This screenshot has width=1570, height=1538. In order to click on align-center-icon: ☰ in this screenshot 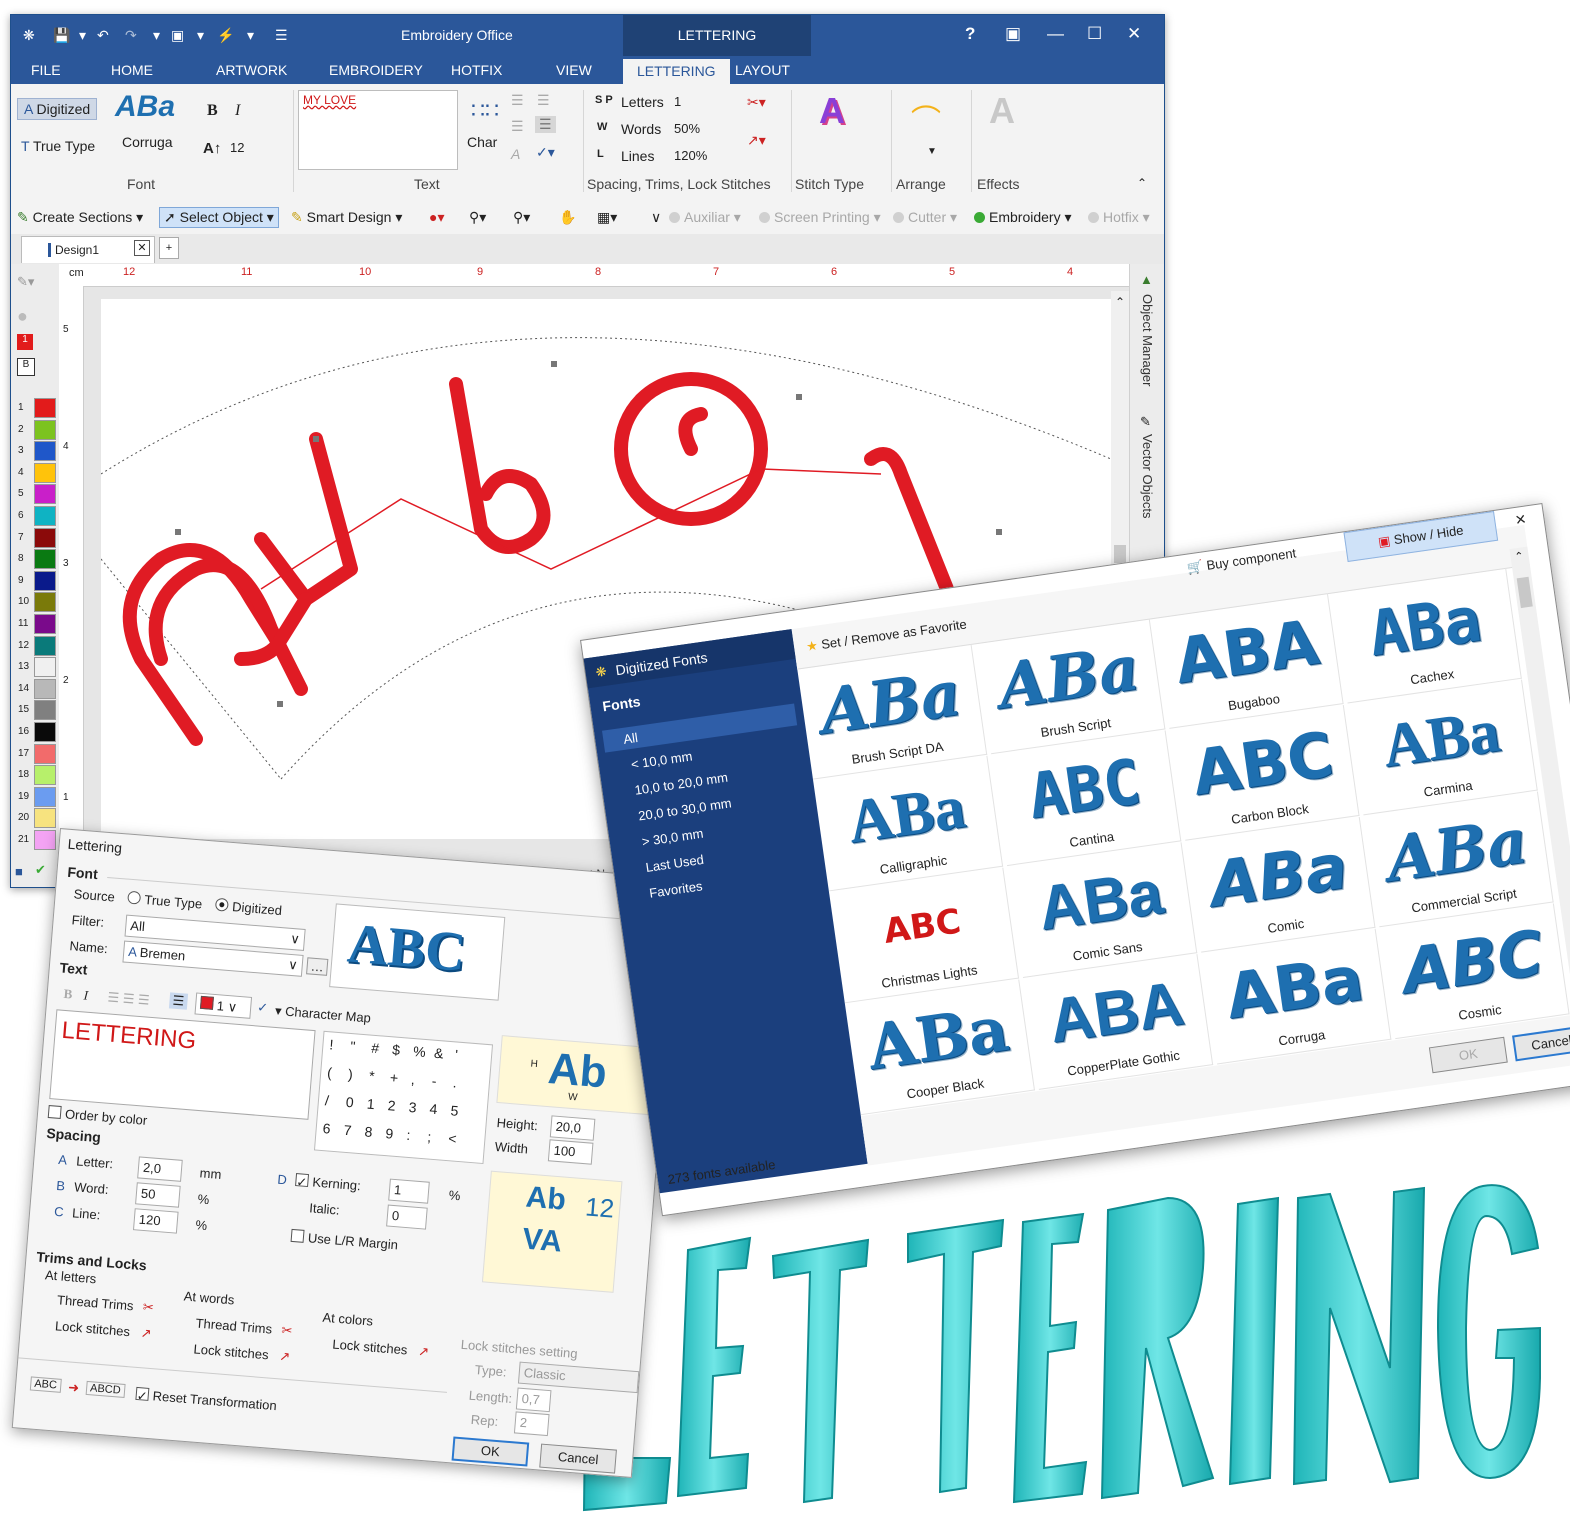, I will do `click(517, 126)`.